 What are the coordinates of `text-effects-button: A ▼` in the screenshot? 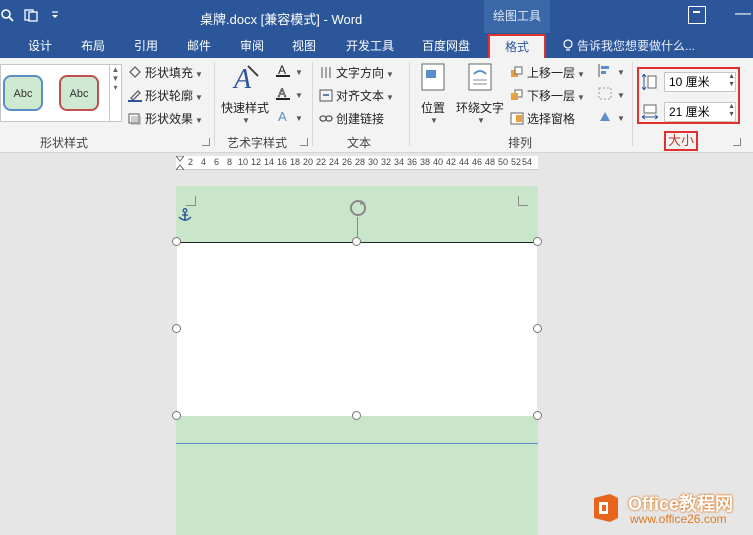 It's located at (289, 117).